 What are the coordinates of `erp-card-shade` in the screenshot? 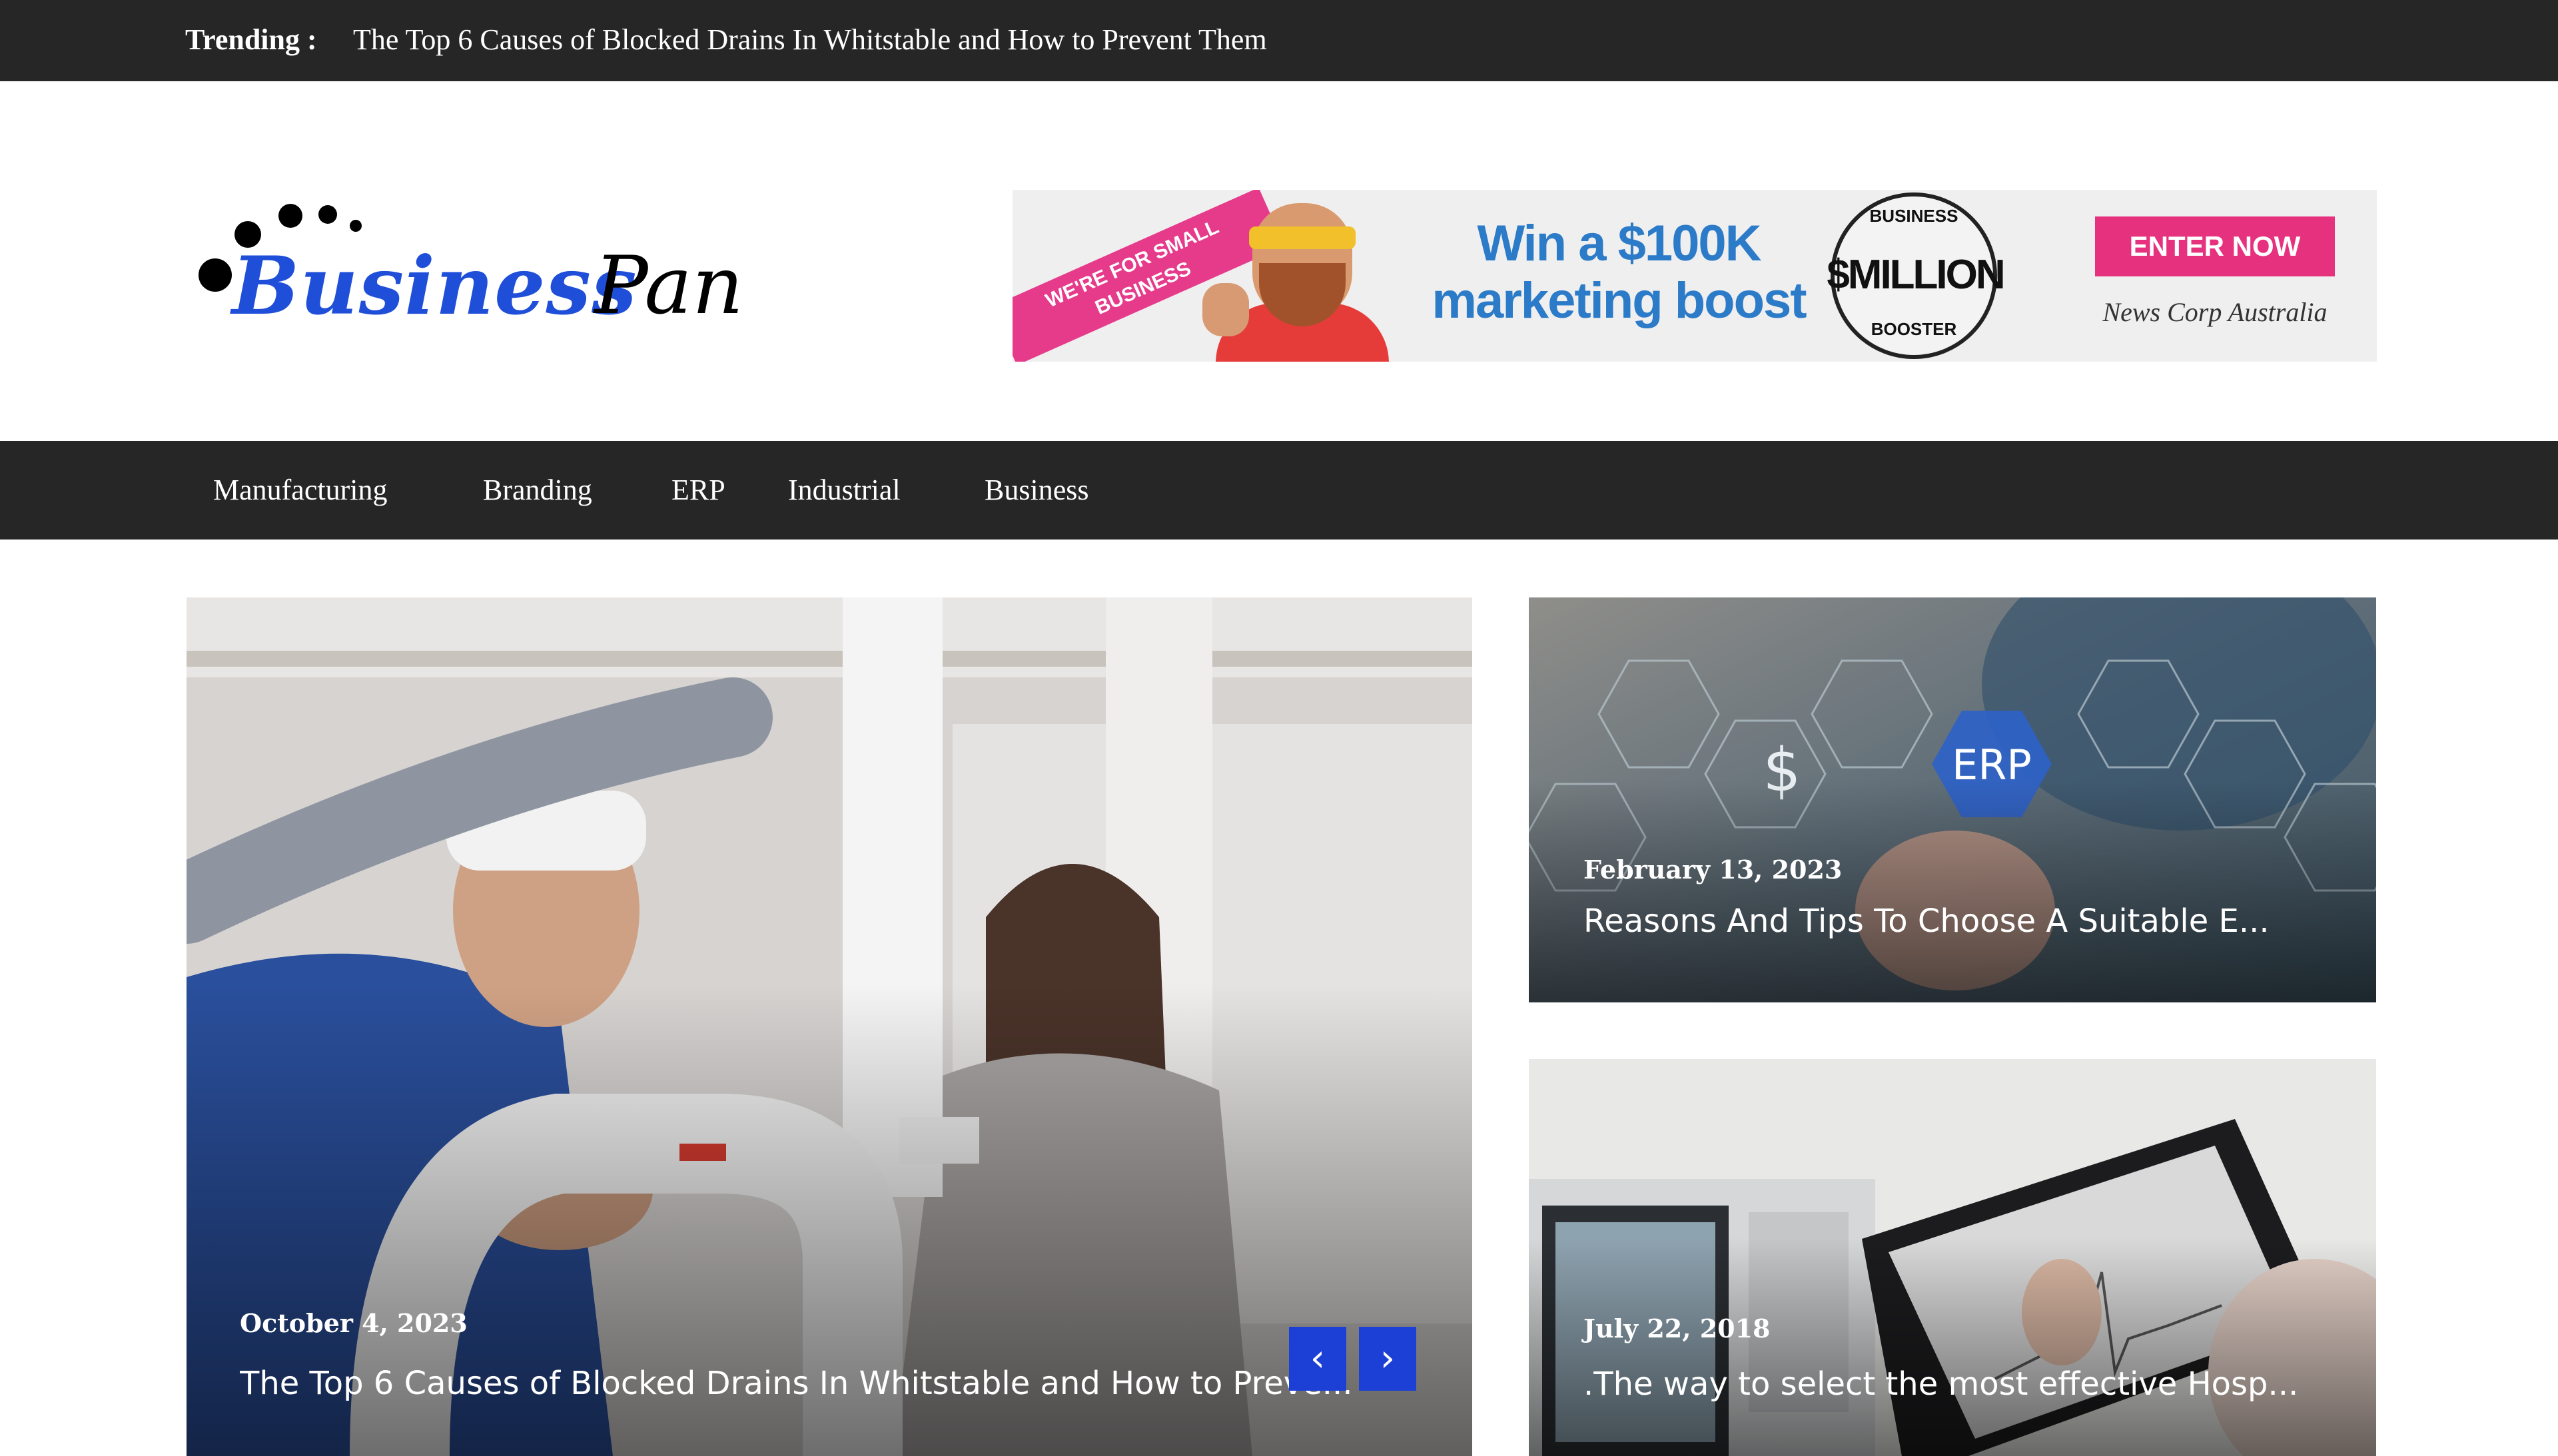 It's located at (1952, 890).